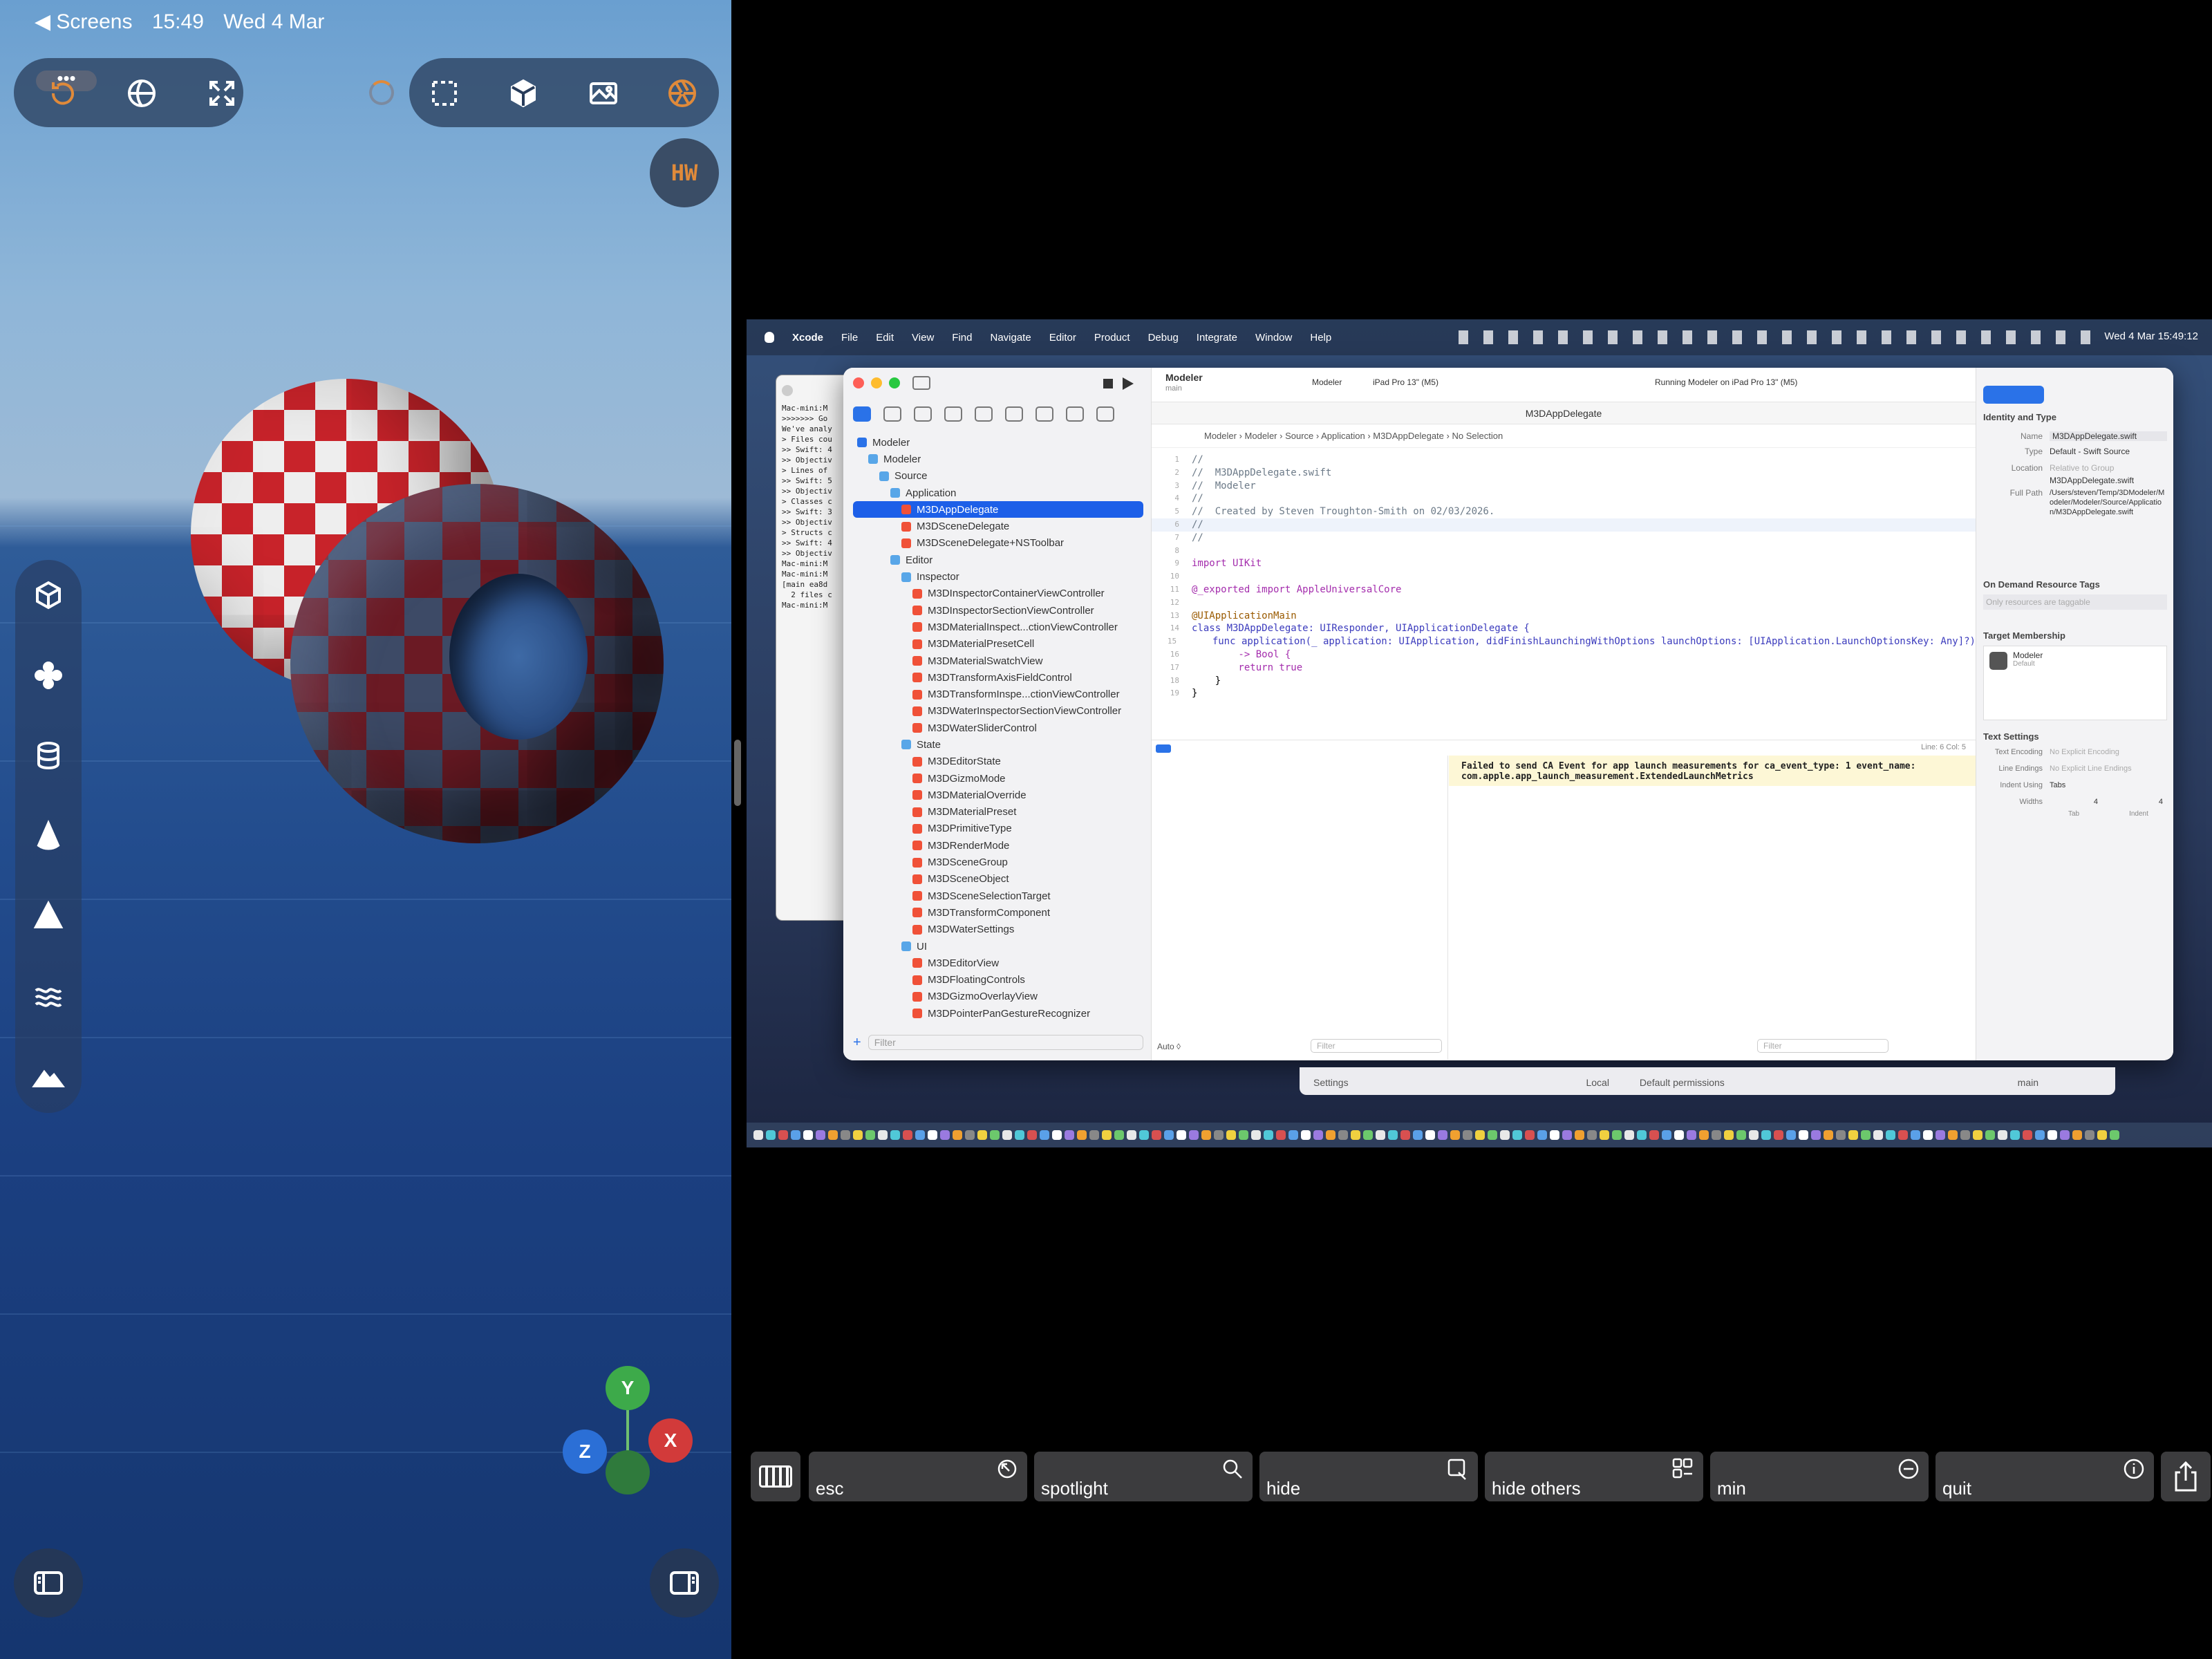 Image resolution: width=2212 pixels, height=1659 pixels. What do you see at coordinates (1408, 436) in the screenshot?
I see `jump-bar-item: M3DAppDelegate` at bounding box center [1408, 436].